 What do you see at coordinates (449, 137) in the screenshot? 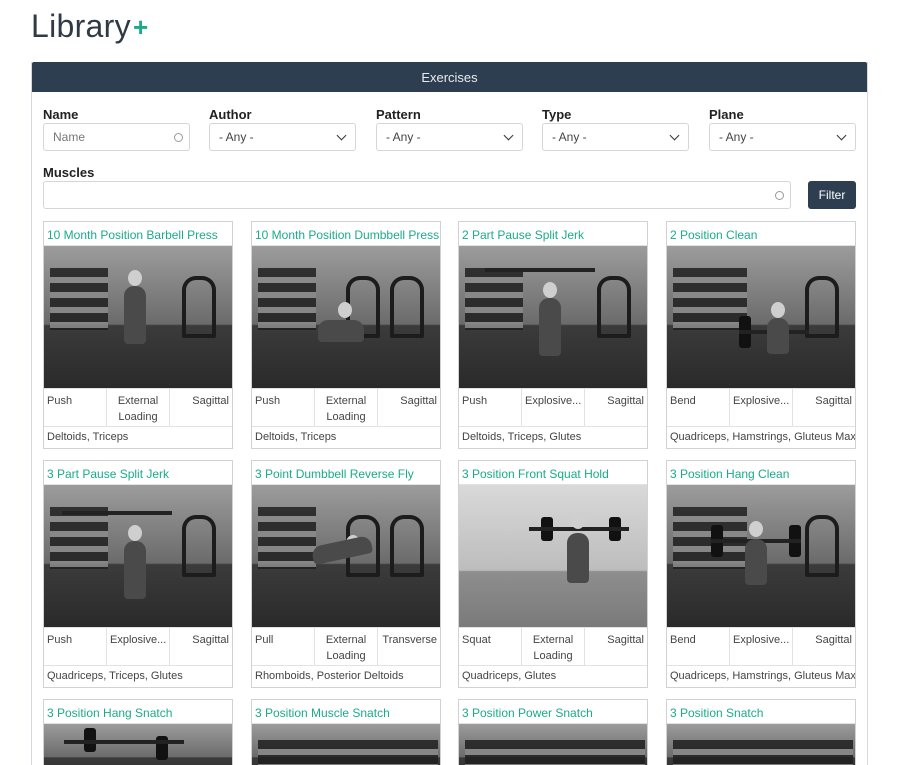
I see `pattern-select: - Any -` at bounding box center [449, 137].